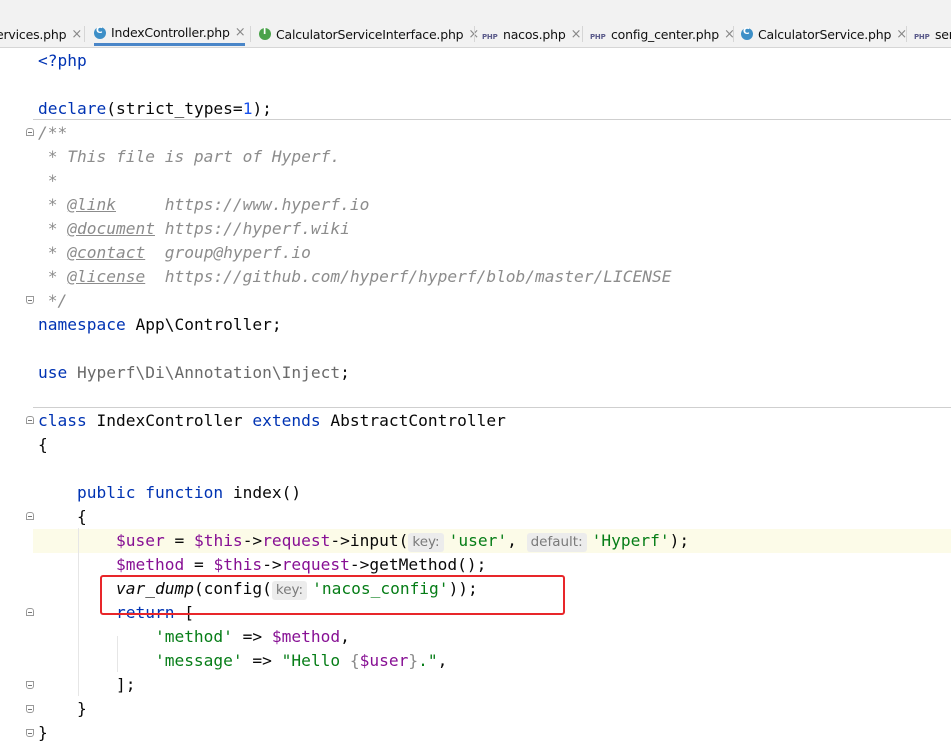 The width and height of the screenshot is (951, 748). What do you see at coordinates (170, 492) in the screenshot?
I see `code-line-19: public function index()` at bounding box center [170, 492].